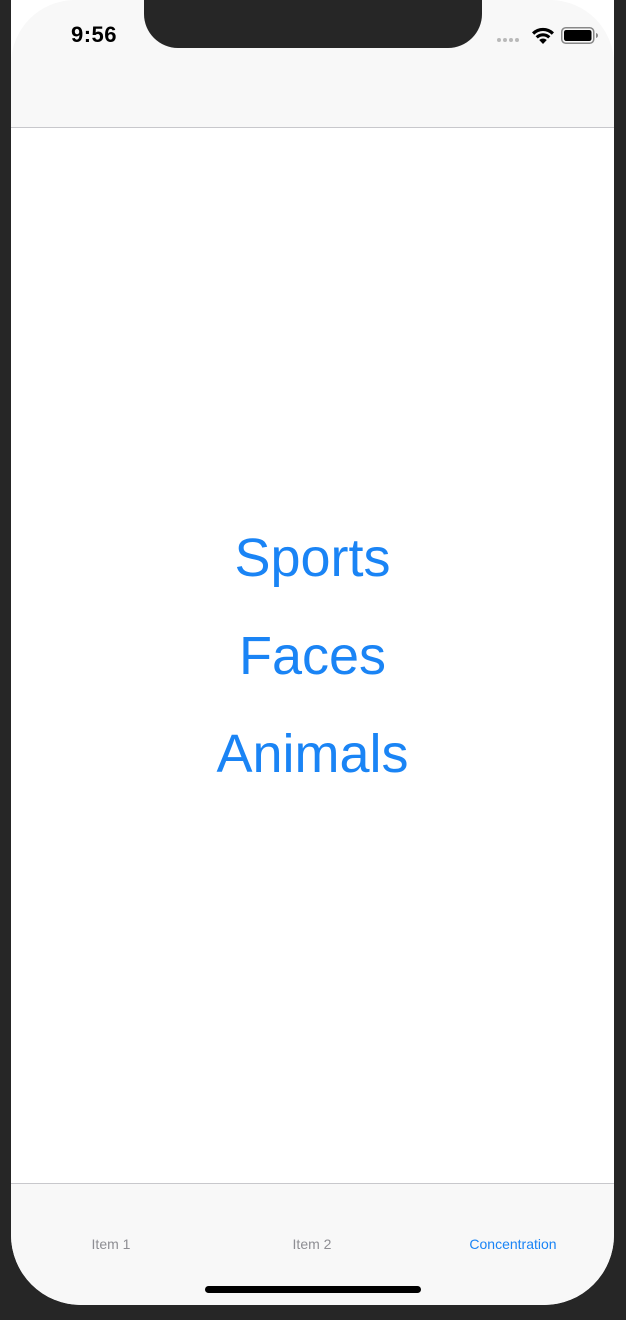  Describe the element at coordinates (312, 558) in the screenshot. I see `sports-theme-button: Sports` at that location.